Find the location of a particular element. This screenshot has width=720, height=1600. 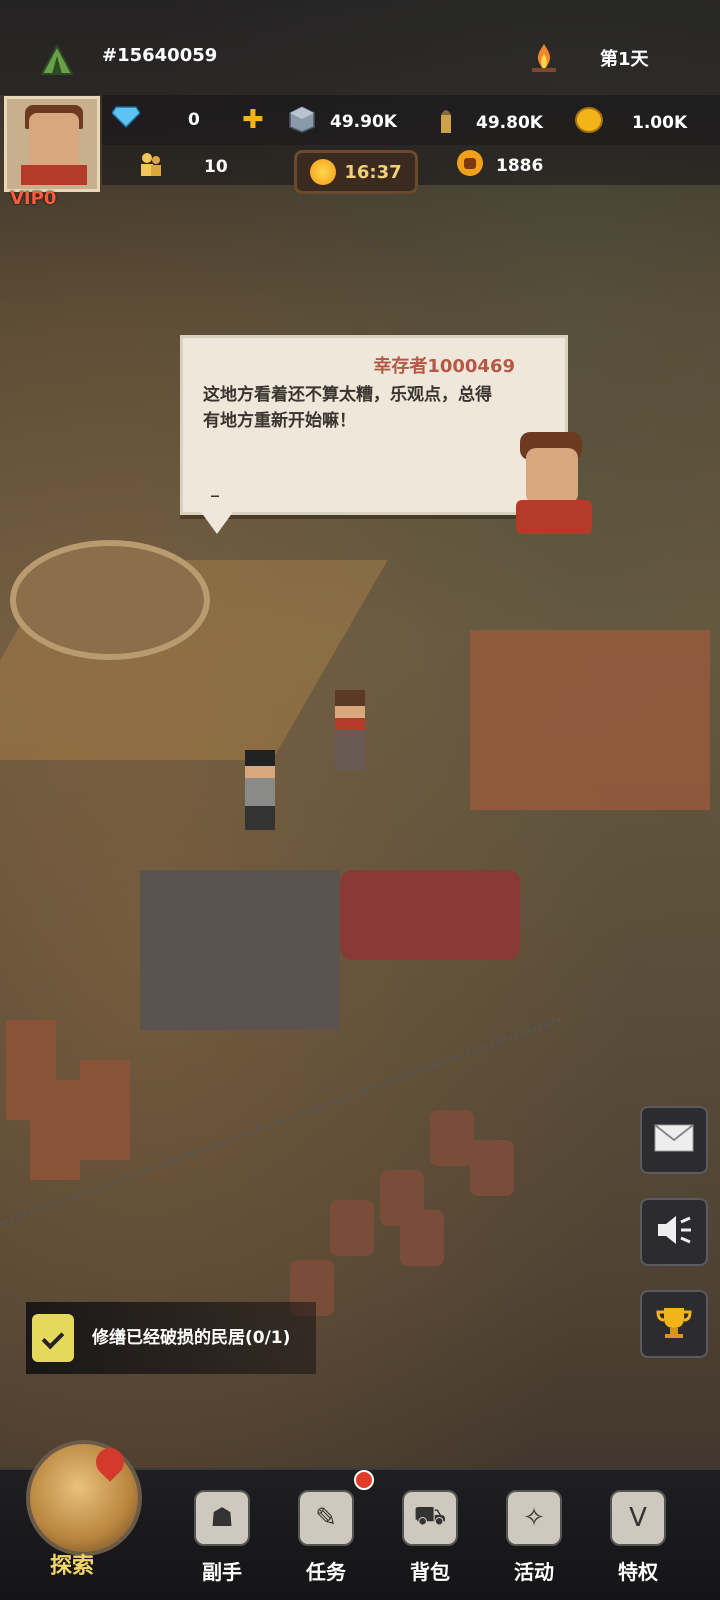

power-value: 1886 is located at coordinates (520, 165).